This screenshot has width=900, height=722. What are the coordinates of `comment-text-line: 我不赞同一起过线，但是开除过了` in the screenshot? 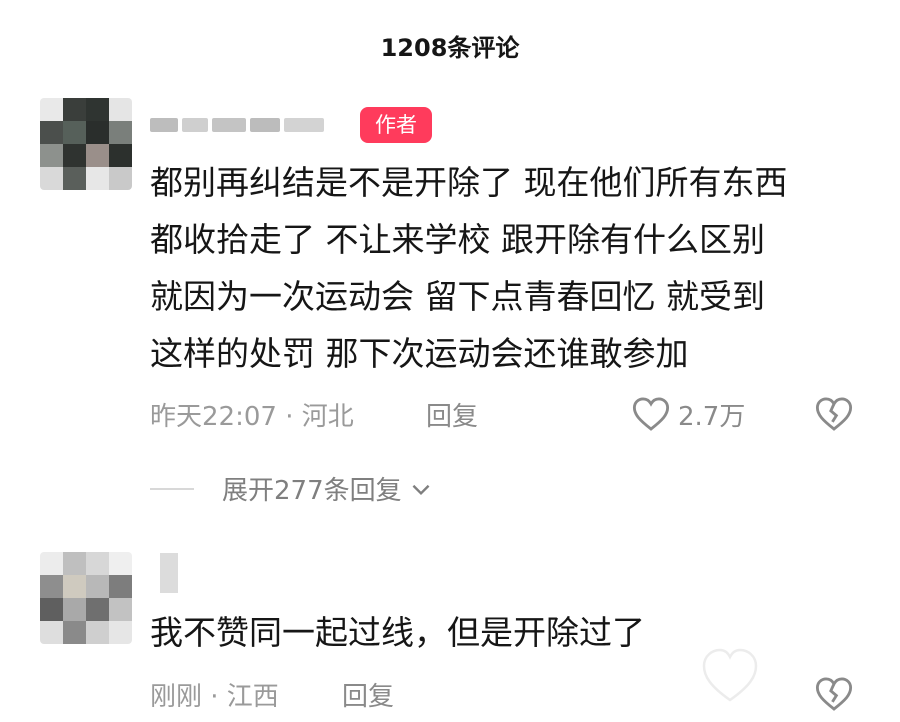 It's located at (397, 632).